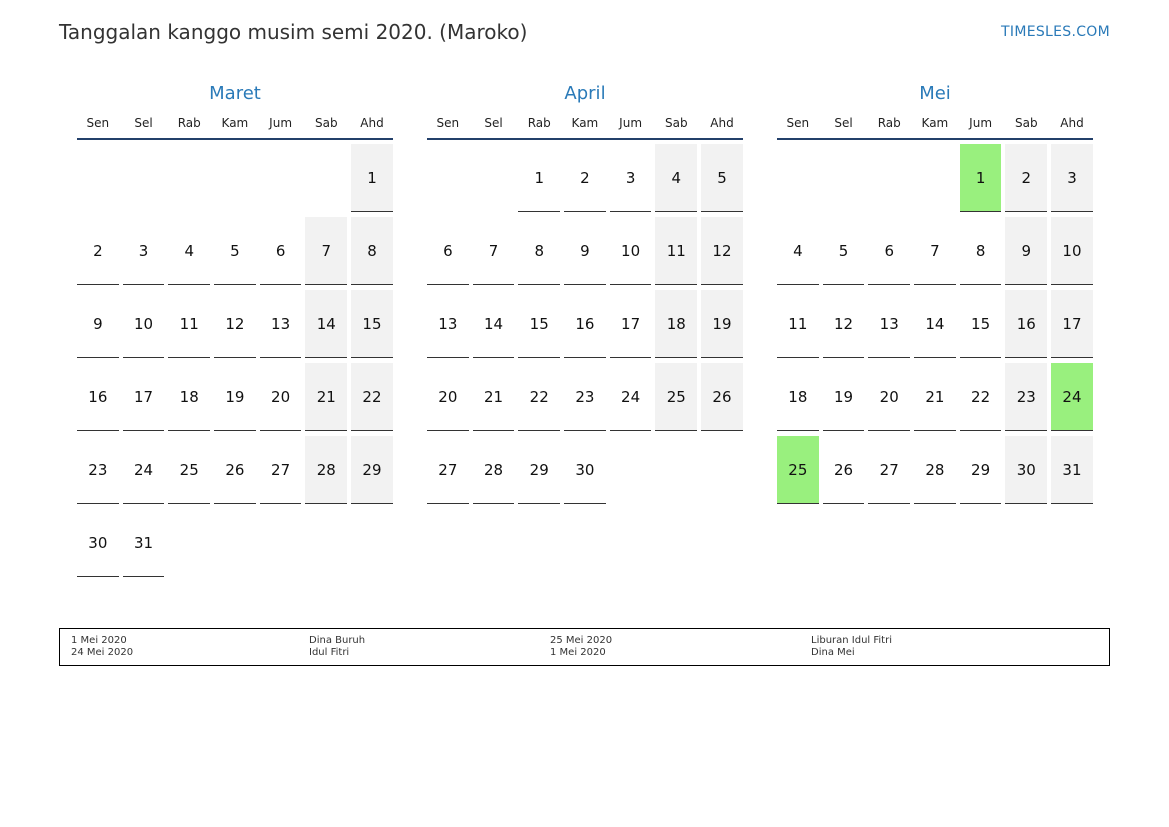  Describe the element at coordinates (372, 178) in the screenshot. I see `day-cell: 1` at that location.